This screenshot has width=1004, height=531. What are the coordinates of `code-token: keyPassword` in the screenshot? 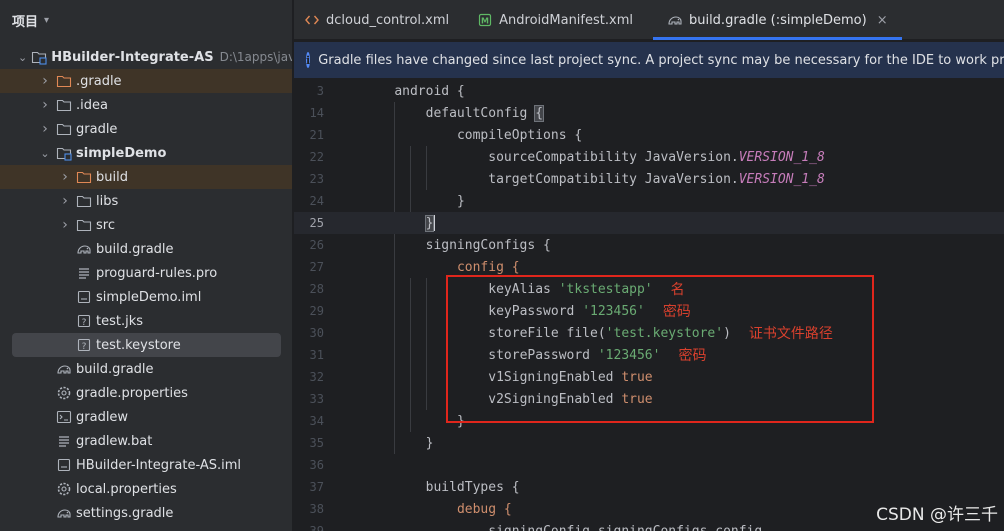 It's located at (535, 311).